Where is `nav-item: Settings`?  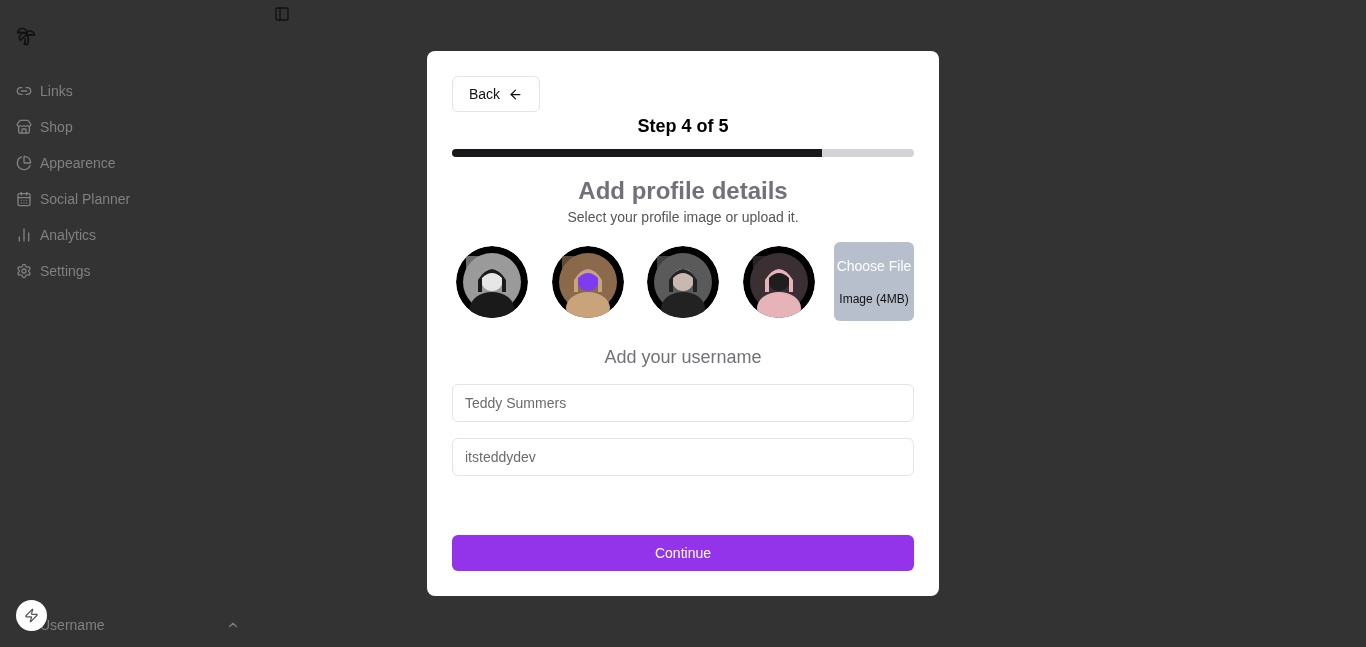
nav-item: Settings is located at coordinates (138, 271).